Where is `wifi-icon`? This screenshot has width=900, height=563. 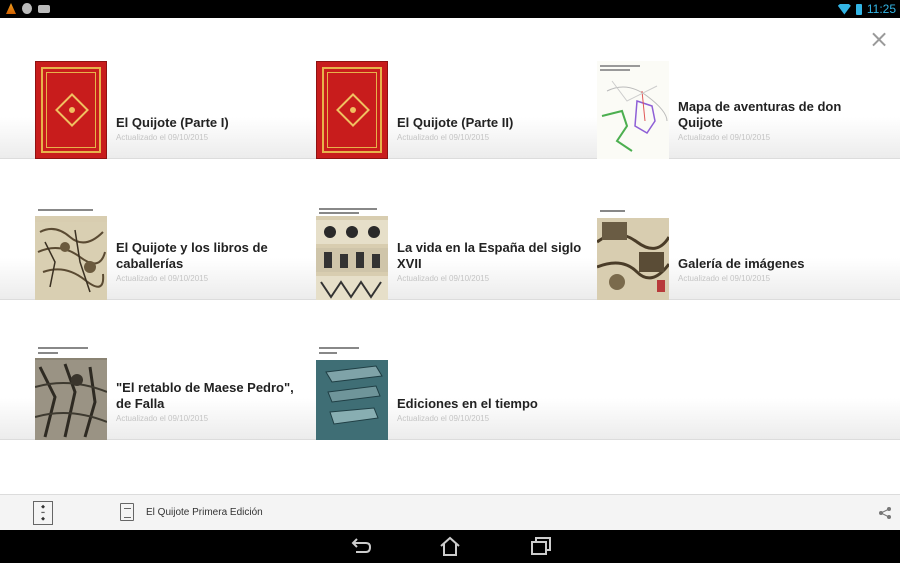 wifi-icon is located at coordinates (844, 9).